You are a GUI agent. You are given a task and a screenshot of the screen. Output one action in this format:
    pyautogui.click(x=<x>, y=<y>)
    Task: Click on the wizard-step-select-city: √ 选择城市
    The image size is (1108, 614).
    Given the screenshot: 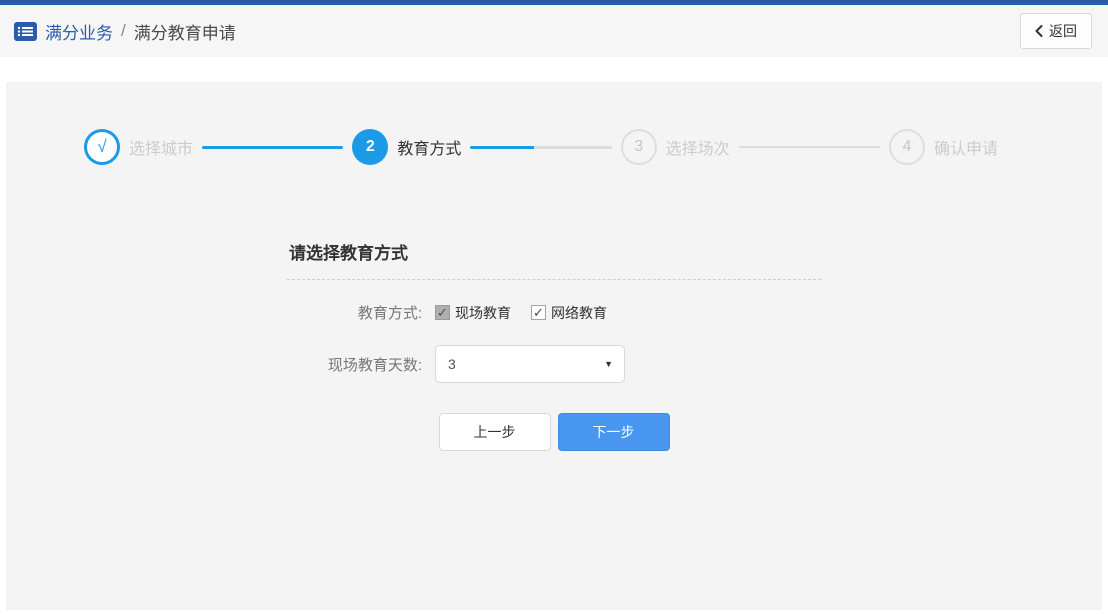 What is the action you would take?
    pyautogui.click(x=138, y=147)
    